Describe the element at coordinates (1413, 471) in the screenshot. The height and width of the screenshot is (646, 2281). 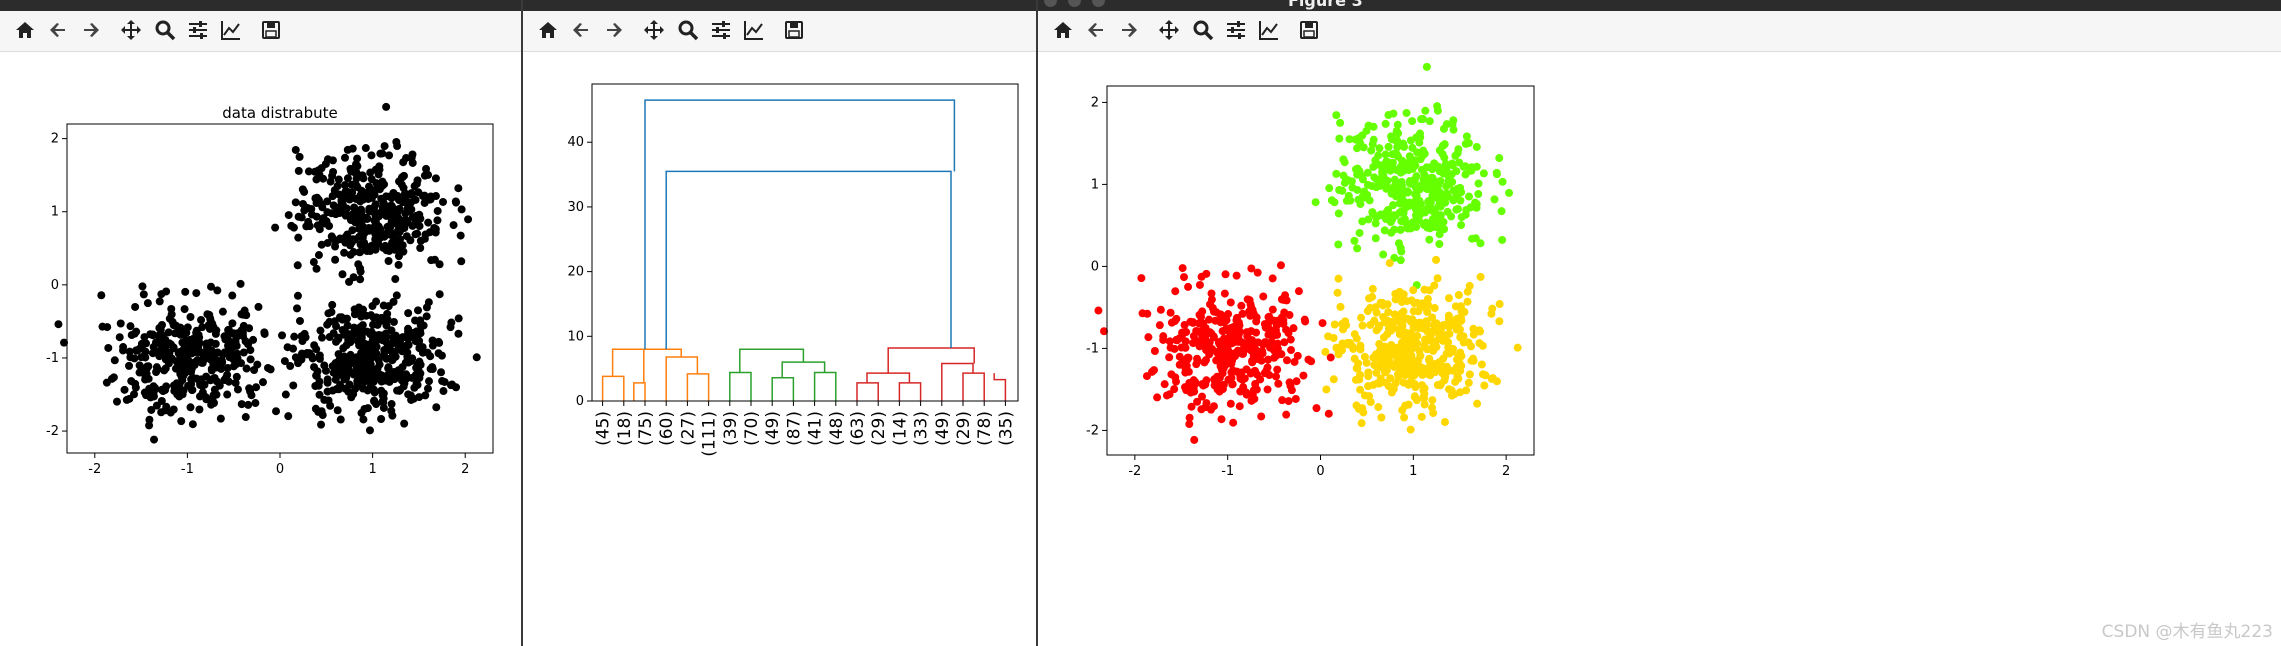
I see `x-tick-label: 1` at that location.